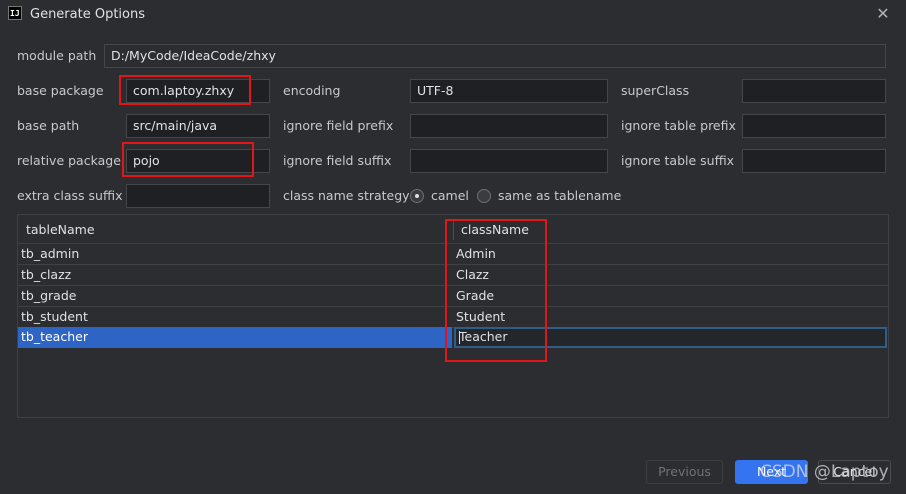  I want to click on superclass-label: superClass, so click(655, 90).